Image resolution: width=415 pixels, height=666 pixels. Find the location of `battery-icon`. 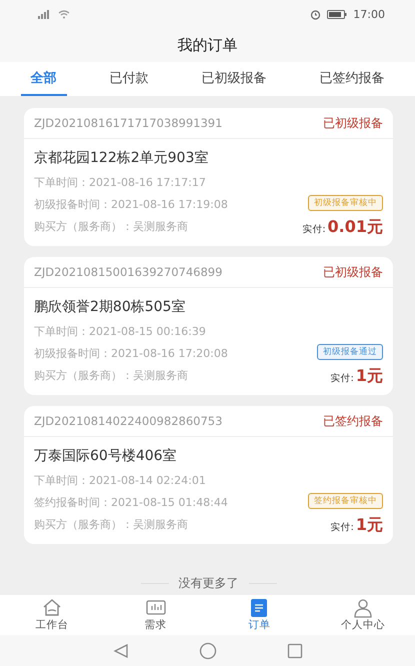

battery-icon is located at coordinates (337, 14).